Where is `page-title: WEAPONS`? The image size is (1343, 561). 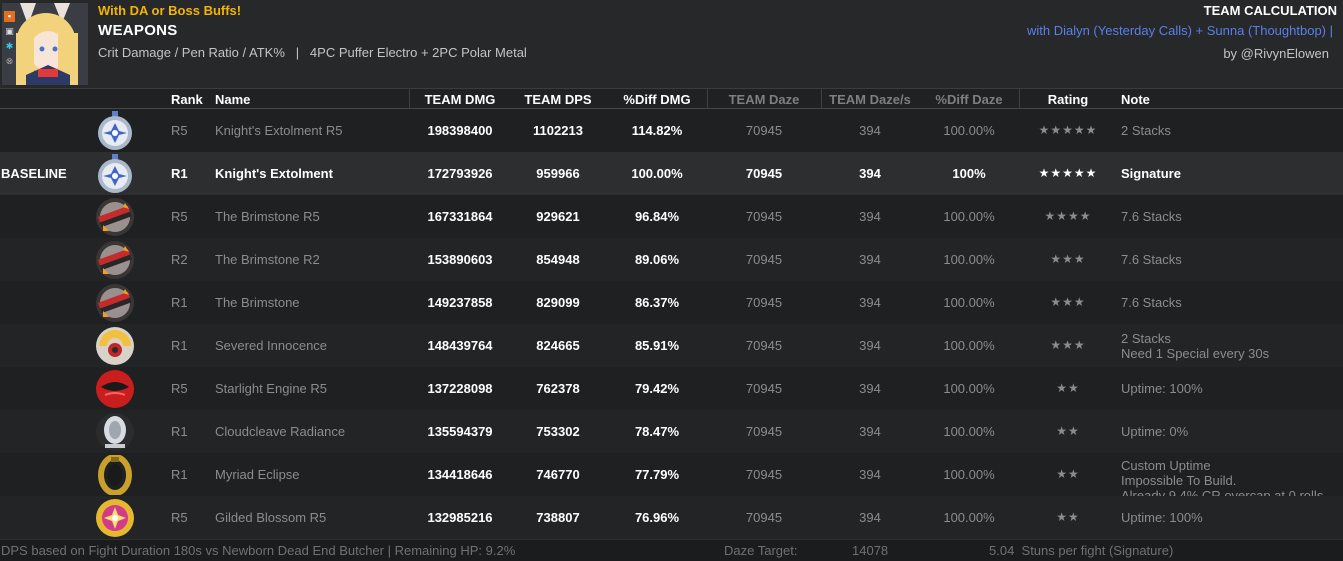 page-title: WEAPONS is located at coordinates (138, 30).